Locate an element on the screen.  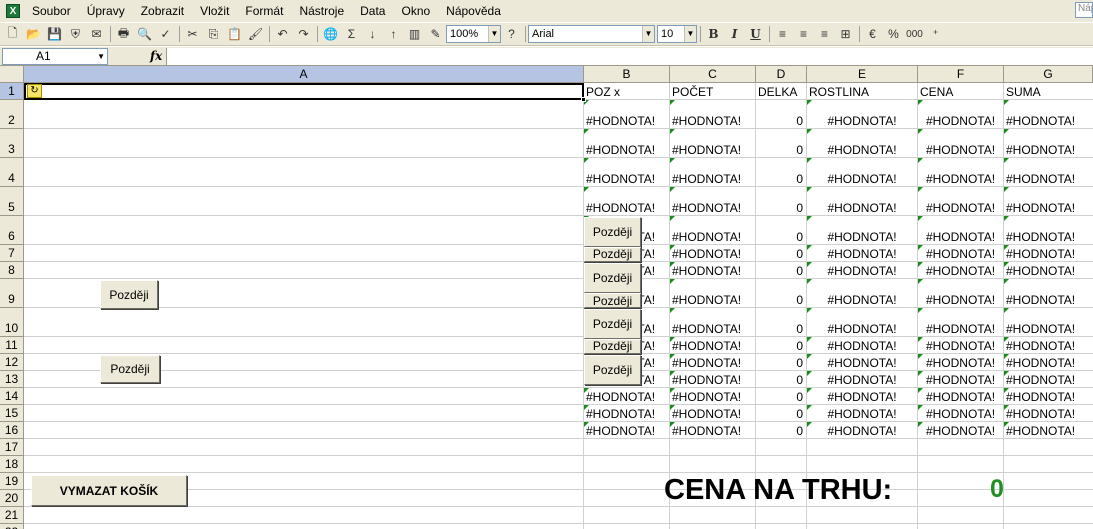
row-header: 10 is located at coordinates (12, 322).